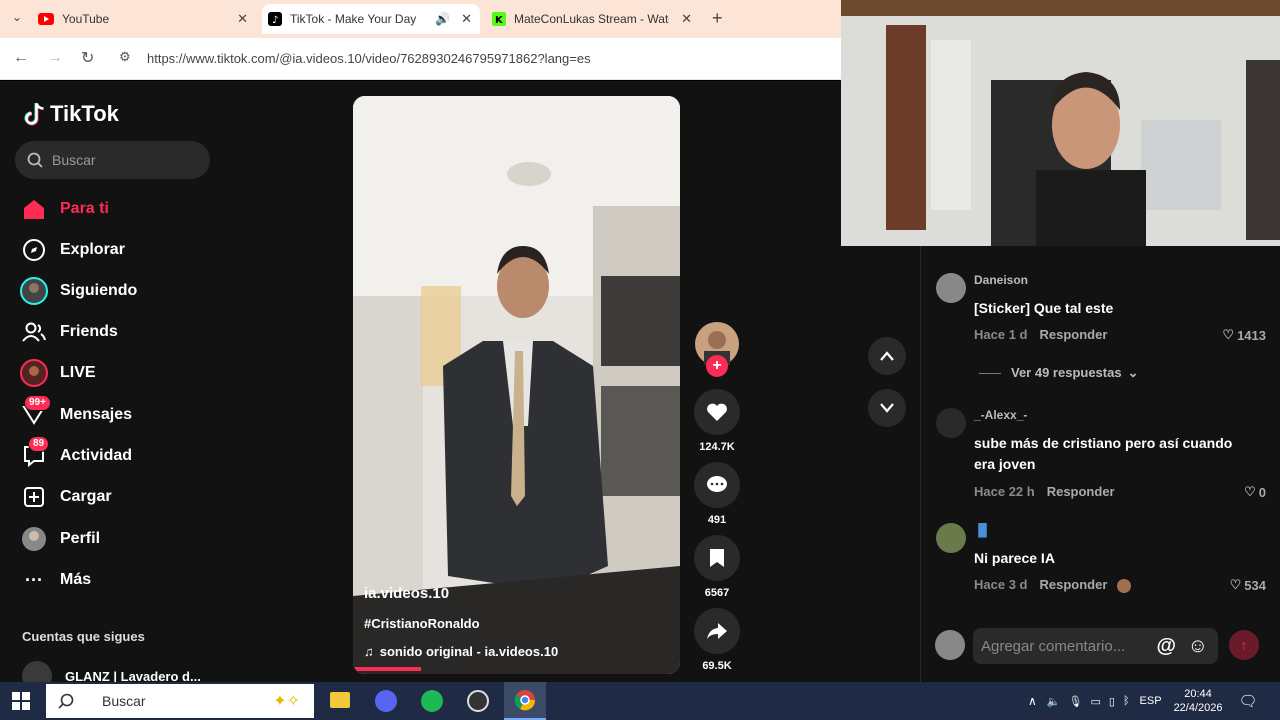 The height and width of the screenshot is (720, 1280). What do you see at coordinates (717, 349) in the screenshot?
I see `author-avatar-button: +` at bounding box center [717, 349].